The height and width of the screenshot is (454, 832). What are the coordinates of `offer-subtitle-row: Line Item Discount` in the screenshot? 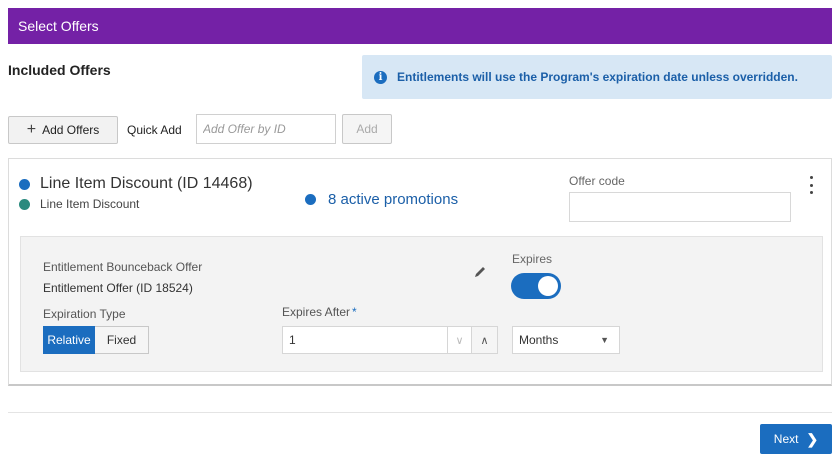 It's located at (79, 204).